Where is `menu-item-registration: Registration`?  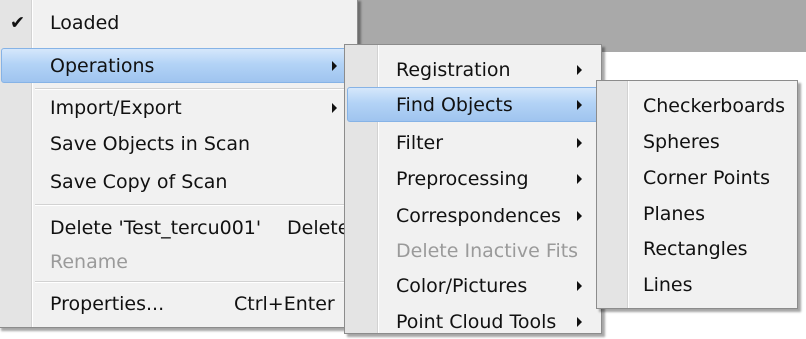 menu-item-registration: Registration is located at coordinates (473, 69).